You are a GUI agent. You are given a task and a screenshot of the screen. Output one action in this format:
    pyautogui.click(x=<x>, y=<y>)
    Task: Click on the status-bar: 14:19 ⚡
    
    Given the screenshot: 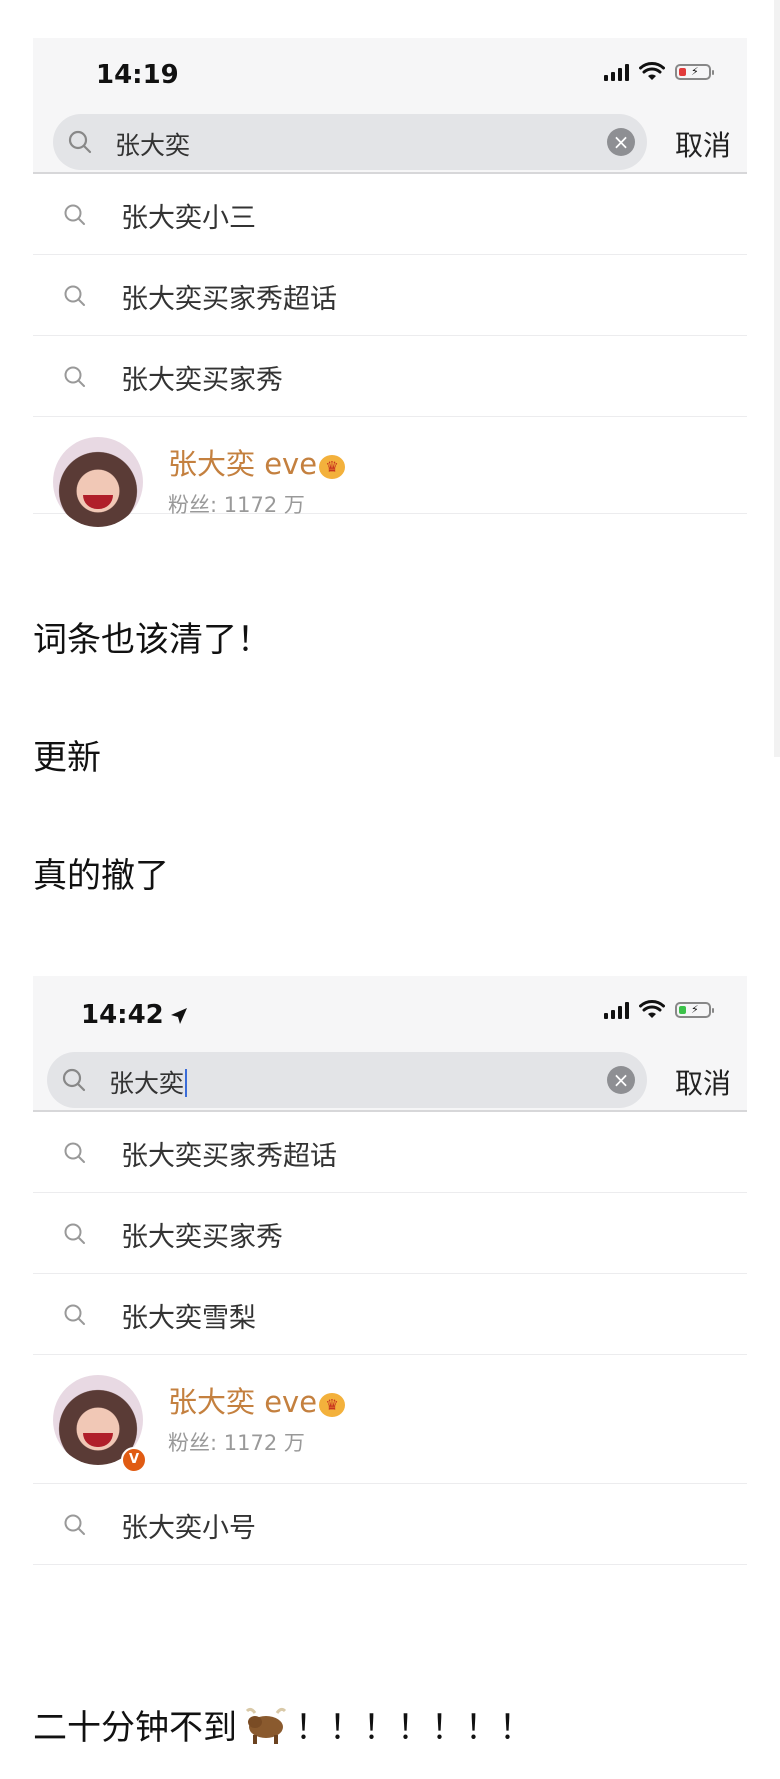 What is the action you would take?
    pyautogui.click(x=390, y=74)
    